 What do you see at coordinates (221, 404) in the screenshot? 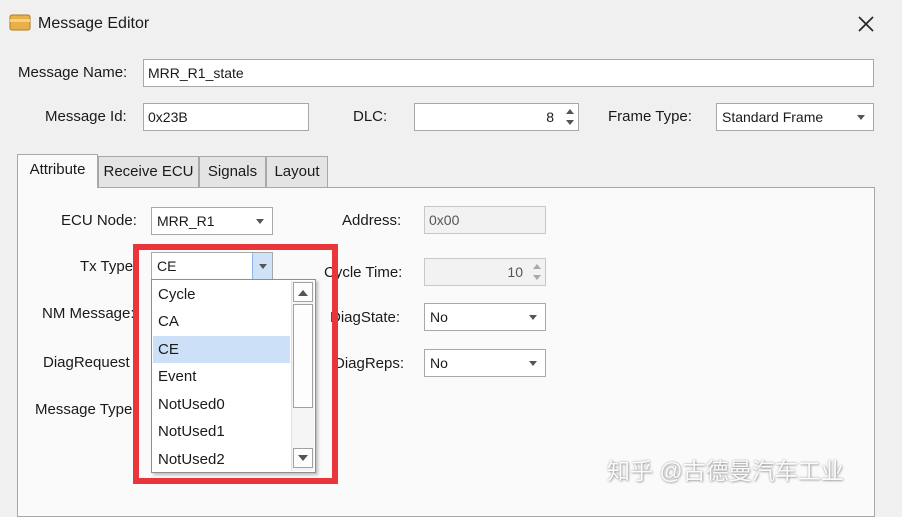
I see `list-item-notused0: NotUsed0` at bounding box center [221, 404].